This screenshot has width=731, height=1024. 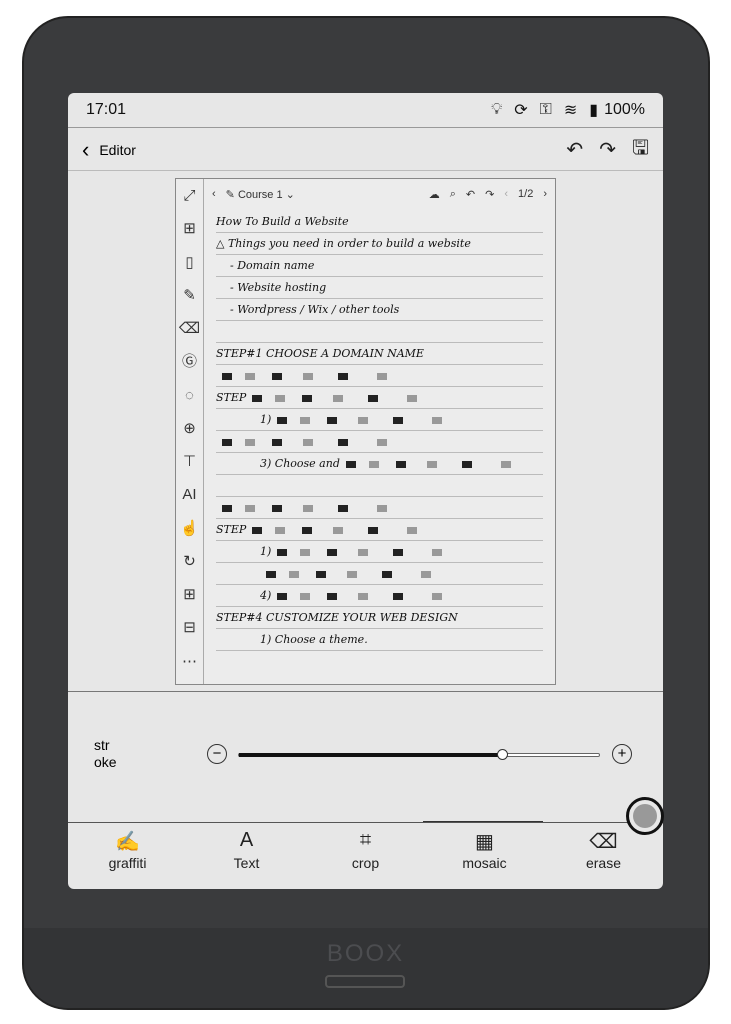 I want to click on prev-page-icon: ‹, so click(x=506, y=194).